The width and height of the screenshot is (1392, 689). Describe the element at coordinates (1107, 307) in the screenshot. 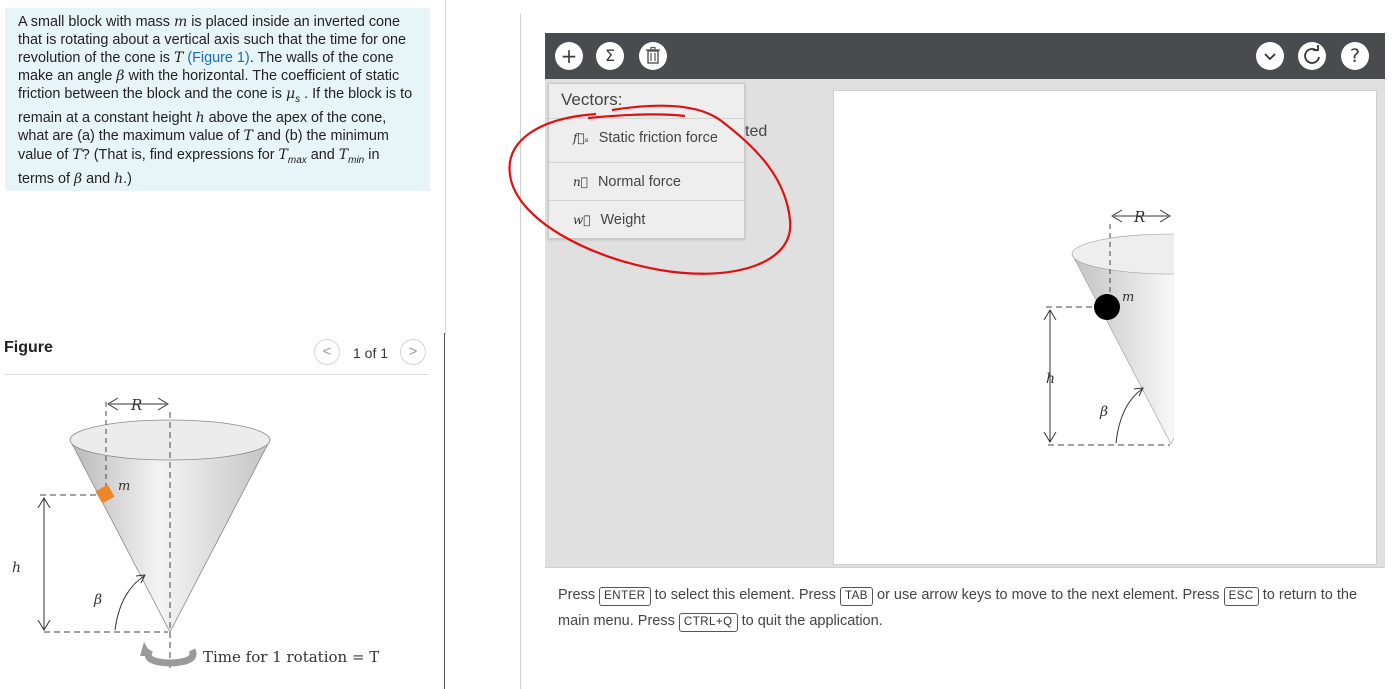

I see `block-dot` at that location.